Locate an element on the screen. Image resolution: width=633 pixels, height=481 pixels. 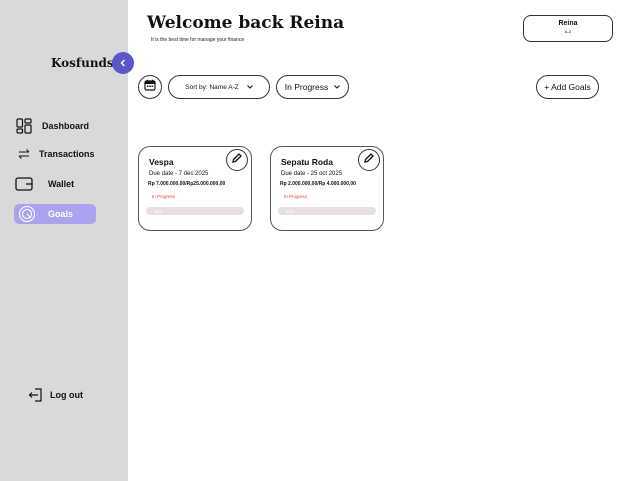
goal-progress-bar: 30% is located at coordinates (195, 211).